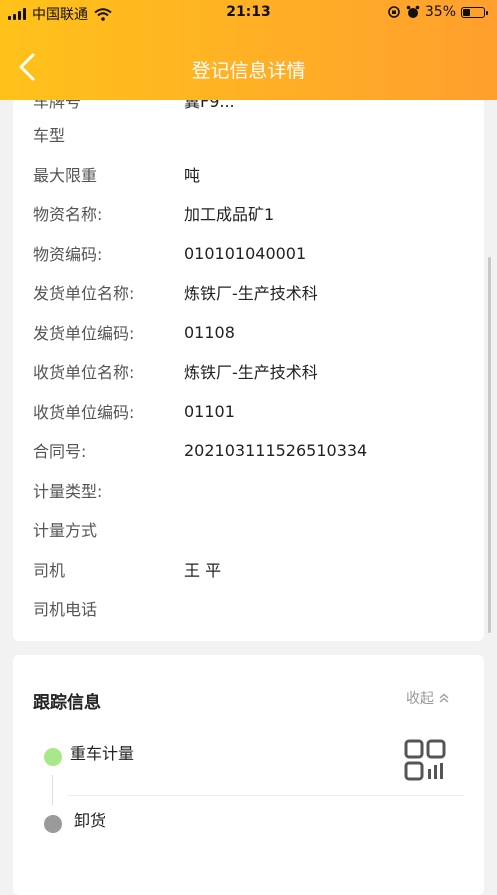 This screenshot has height=895, width=497. I want to click on tracking-title: 跟踪信息, so click(67, 703).